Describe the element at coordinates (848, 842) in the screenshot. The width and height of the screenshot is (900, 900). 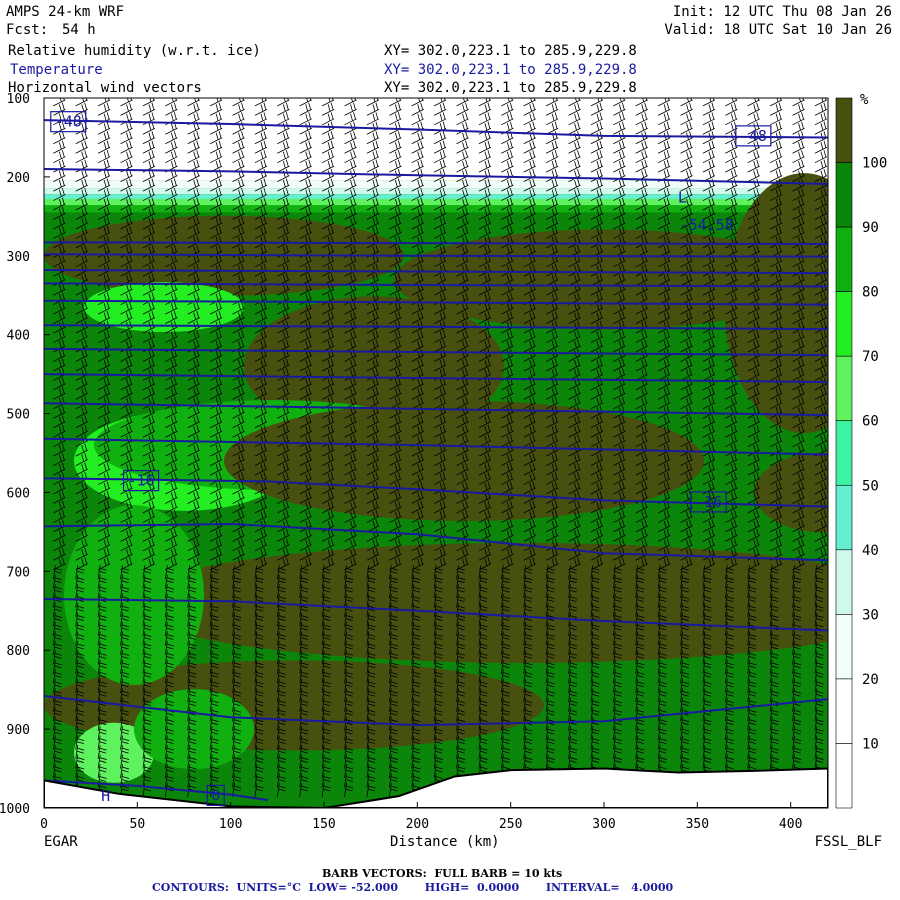
I see `right-station-label: FSSL_BLF` at that location.